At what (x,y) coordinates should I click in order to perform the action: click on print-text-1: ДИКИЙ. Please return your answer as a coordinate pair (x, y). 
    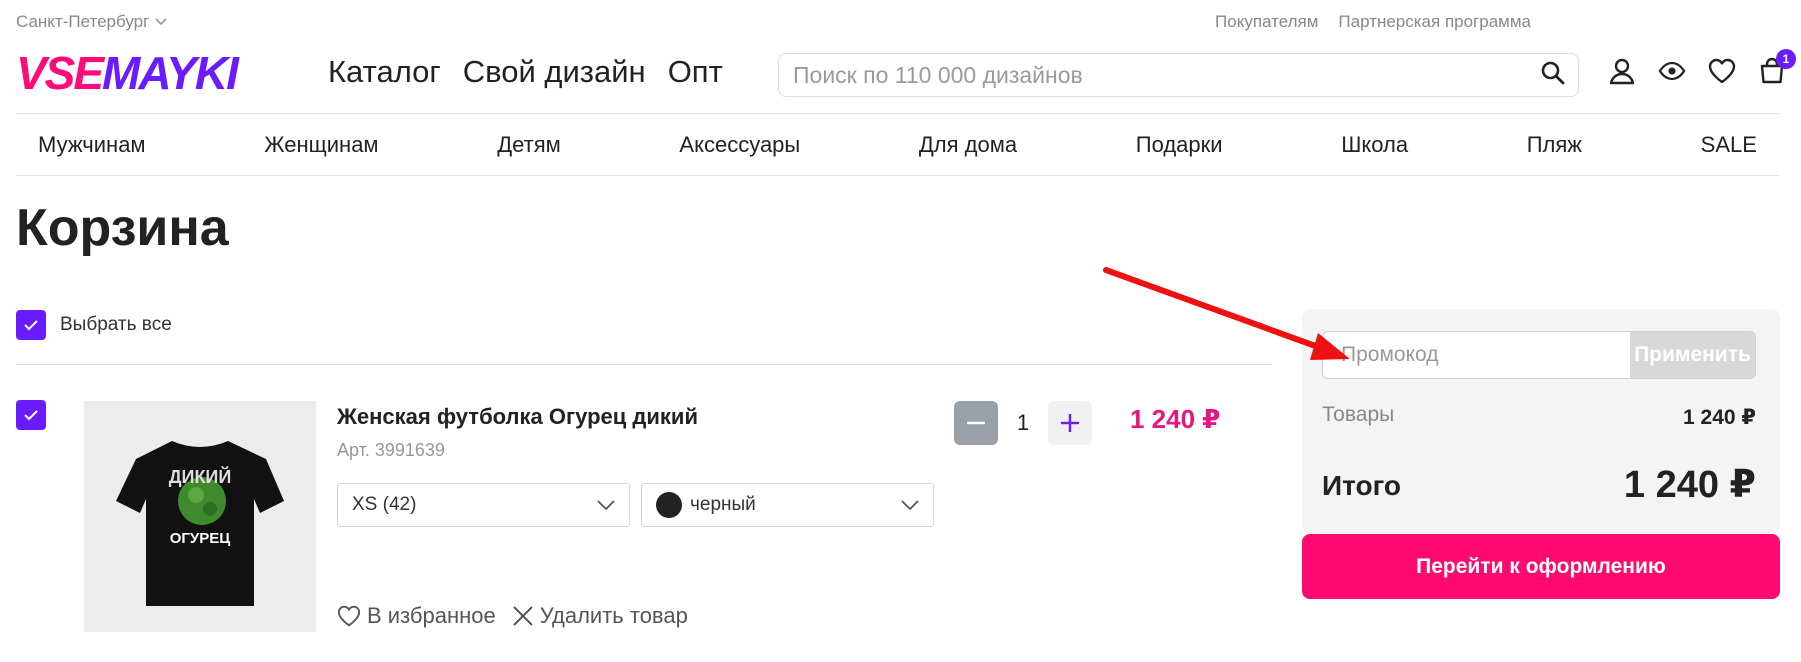
    Looking at the image, I should click on (200, 476).